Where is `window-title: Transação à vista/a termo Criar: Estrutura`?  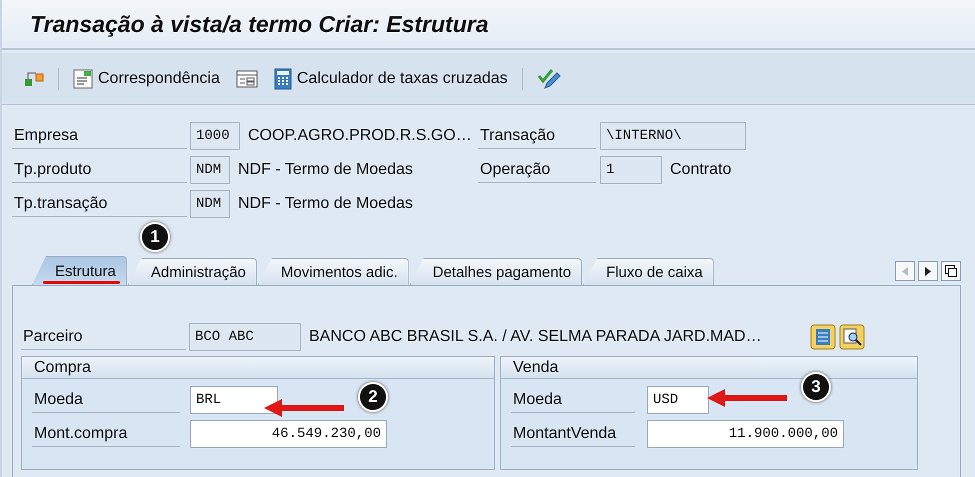
window-title: Transação à vista/a termo Criar: Estrutura is located at coordinates (259, 24).